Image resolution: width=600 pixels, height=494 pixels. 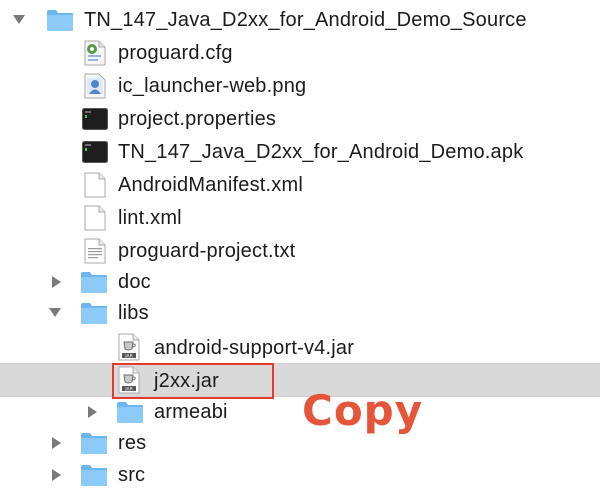 What do you see at coordinates (132, 475) in the screenshot?
I see `row-label: src` at bounding box center [132, 475].